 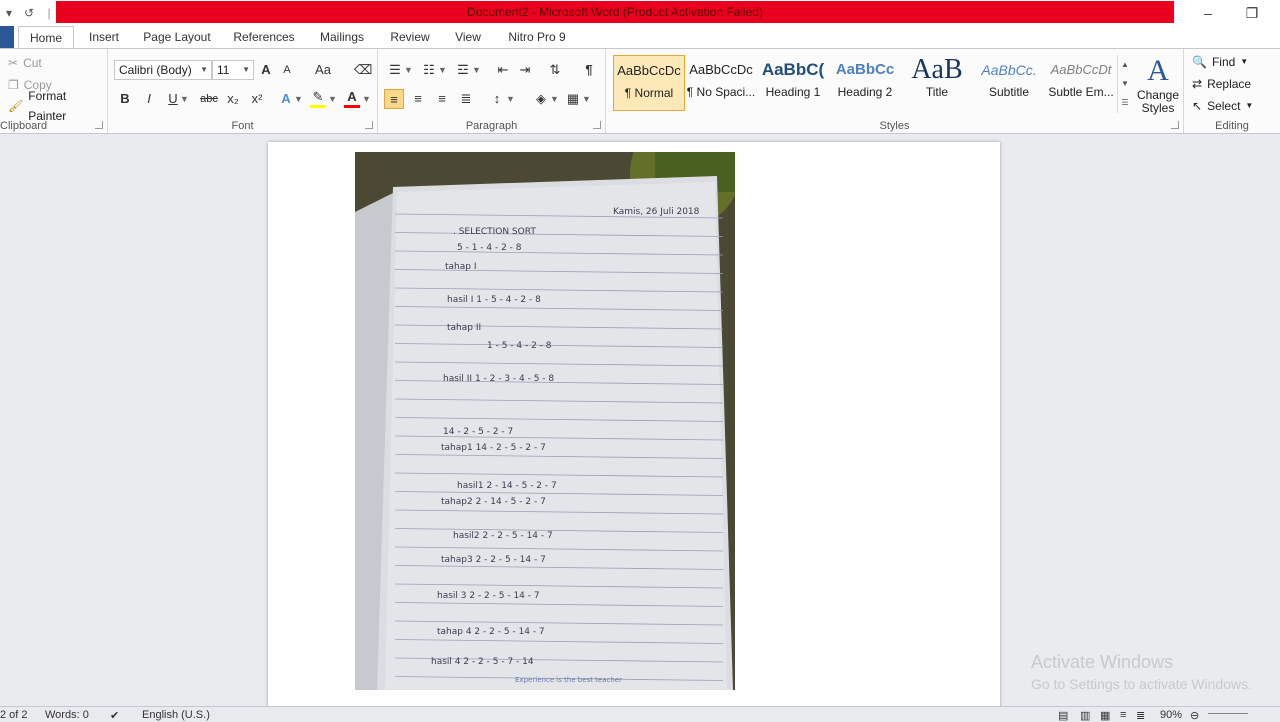 I want to click on decrease-indent-icon: ⇤, so click(x=503, y=70).